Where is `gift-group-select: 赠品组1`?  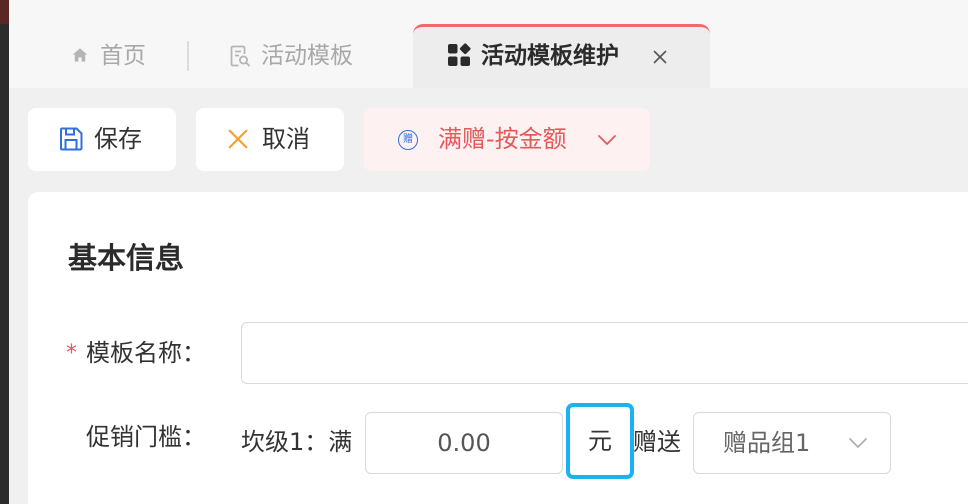
gift-group-select: 赠品组1 is located at coordinates (792, 443).